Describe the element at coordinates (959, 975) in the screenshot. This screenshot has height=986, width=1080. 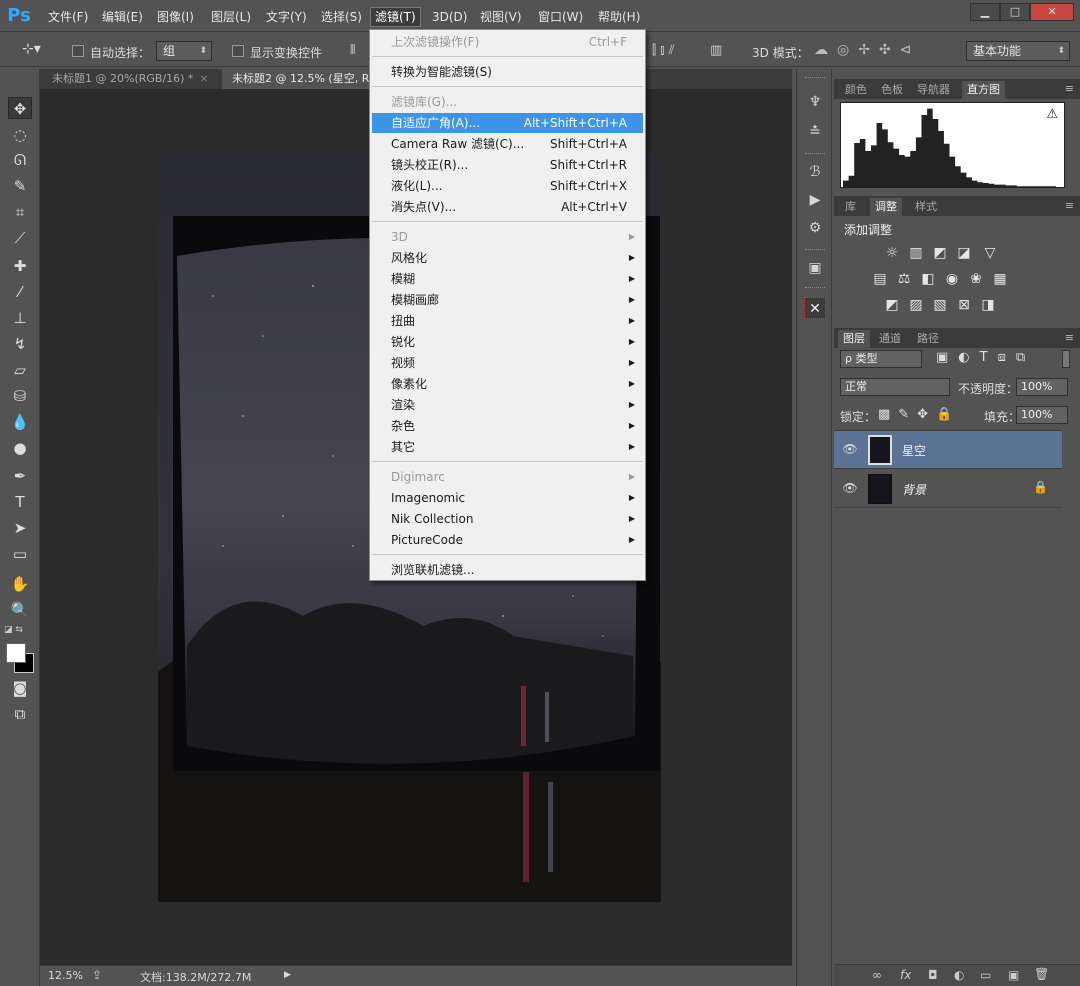
I see `adjustment-layer-icon: ◐` at that location.